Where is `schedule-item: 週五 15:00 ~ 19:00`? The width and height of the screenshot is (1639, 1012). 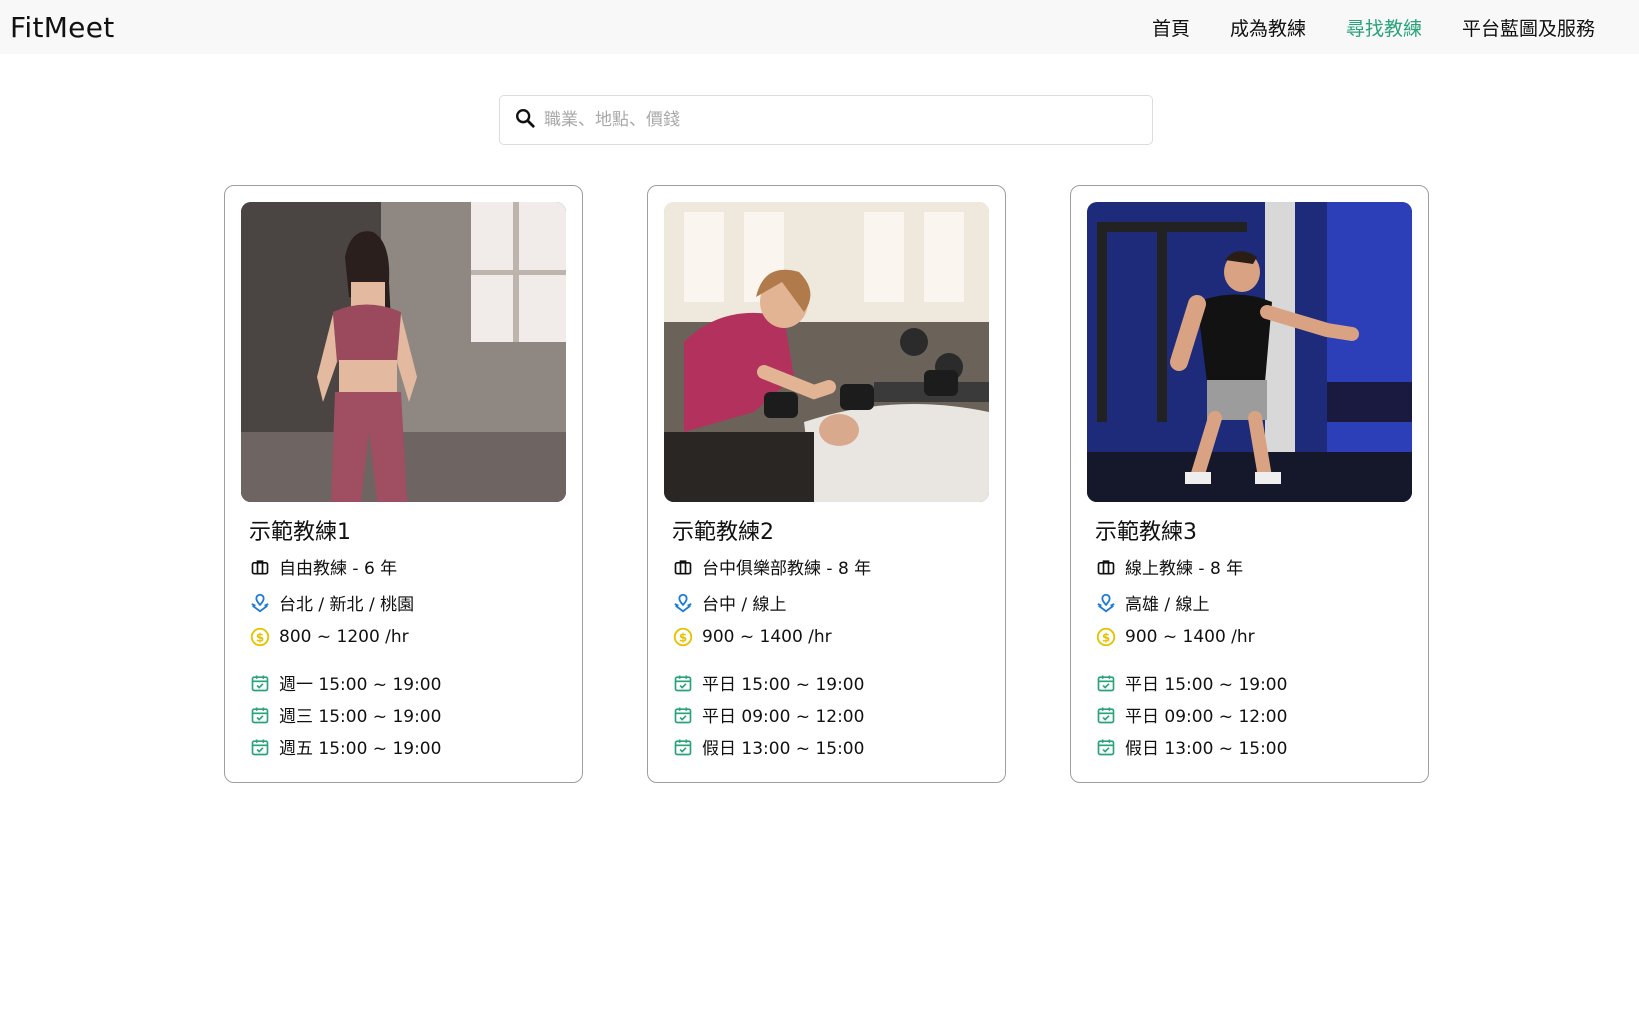
schedule-item: 週五 15:00 ~ 19:00 is located at coordinates (345, 746).